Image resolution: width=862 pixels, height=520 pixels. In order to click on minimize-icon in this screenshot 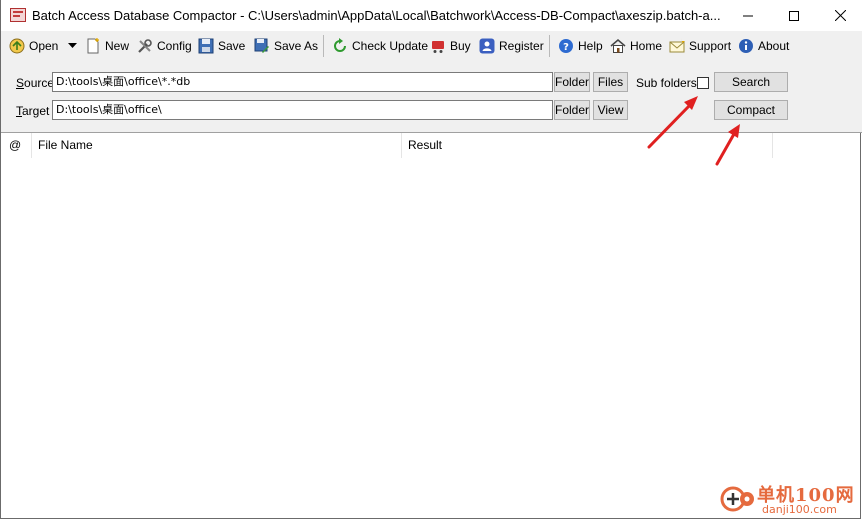, I will do `click(748, 15)`.